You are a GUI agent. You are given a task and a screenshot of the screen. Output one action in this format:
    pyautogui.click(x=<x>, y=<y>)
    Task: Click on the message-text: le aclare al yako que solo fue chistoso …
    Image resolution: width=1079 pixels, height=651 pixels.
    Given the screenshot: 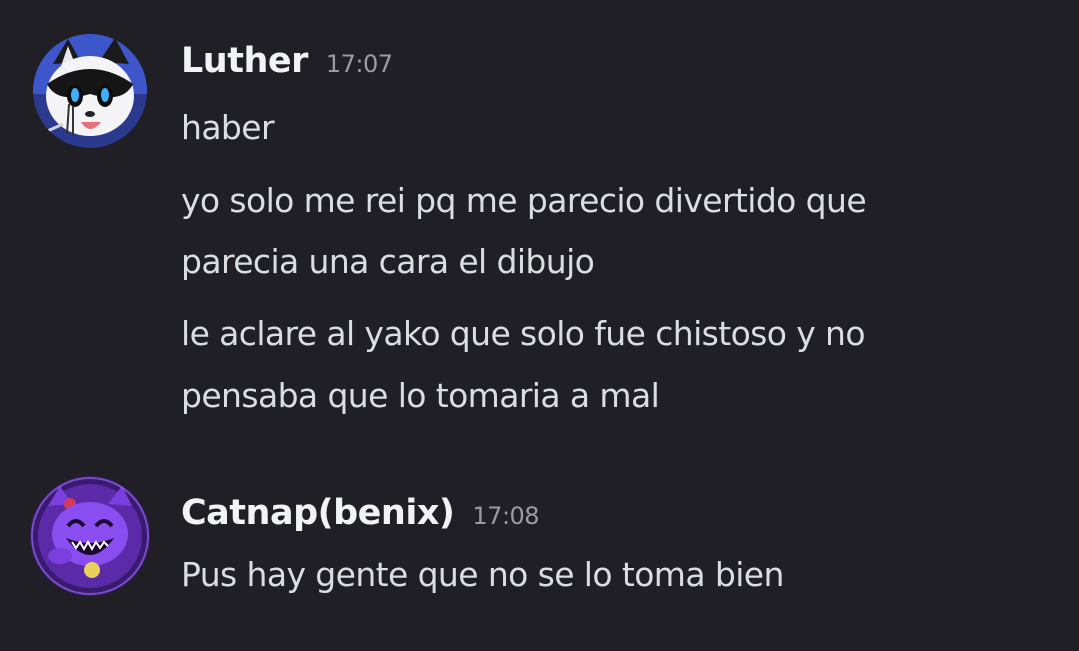 What is the action you would take?
    pyautogui.click(x=523, y=333)
    